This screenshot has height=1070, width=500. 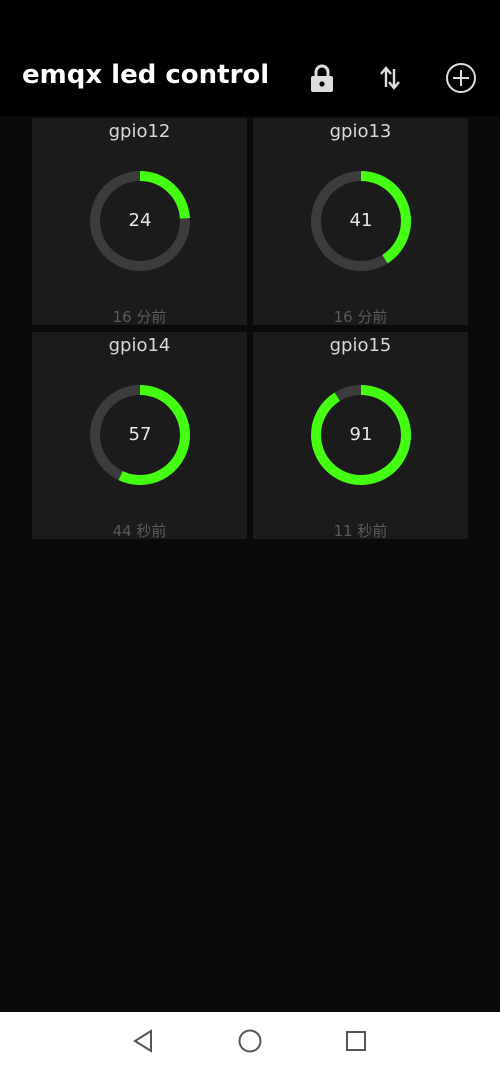 I want to click on device-tile-gpio15: gpio15 91 11 秒前, so click(x=360, y=436).